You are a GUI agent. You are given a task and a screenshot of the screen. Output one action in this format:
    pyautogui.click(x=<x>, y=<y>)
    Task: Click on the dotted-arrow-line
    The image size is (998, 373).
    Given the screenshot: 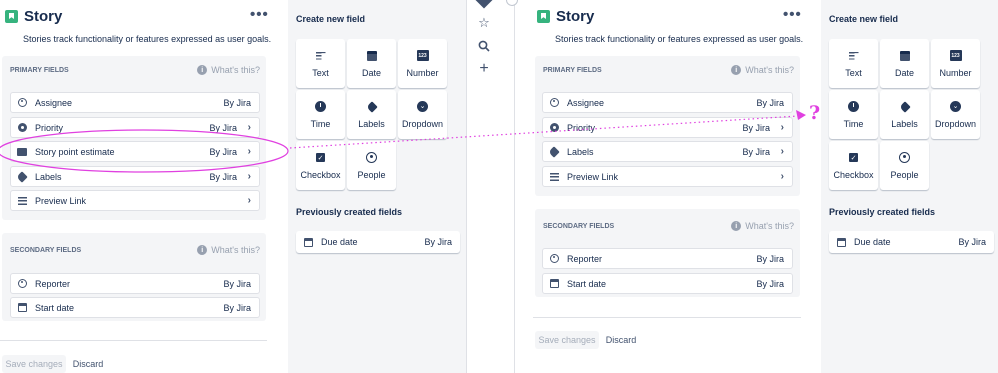 What is the action you would take?
    pyautogui.click(x=544, y=132)
    